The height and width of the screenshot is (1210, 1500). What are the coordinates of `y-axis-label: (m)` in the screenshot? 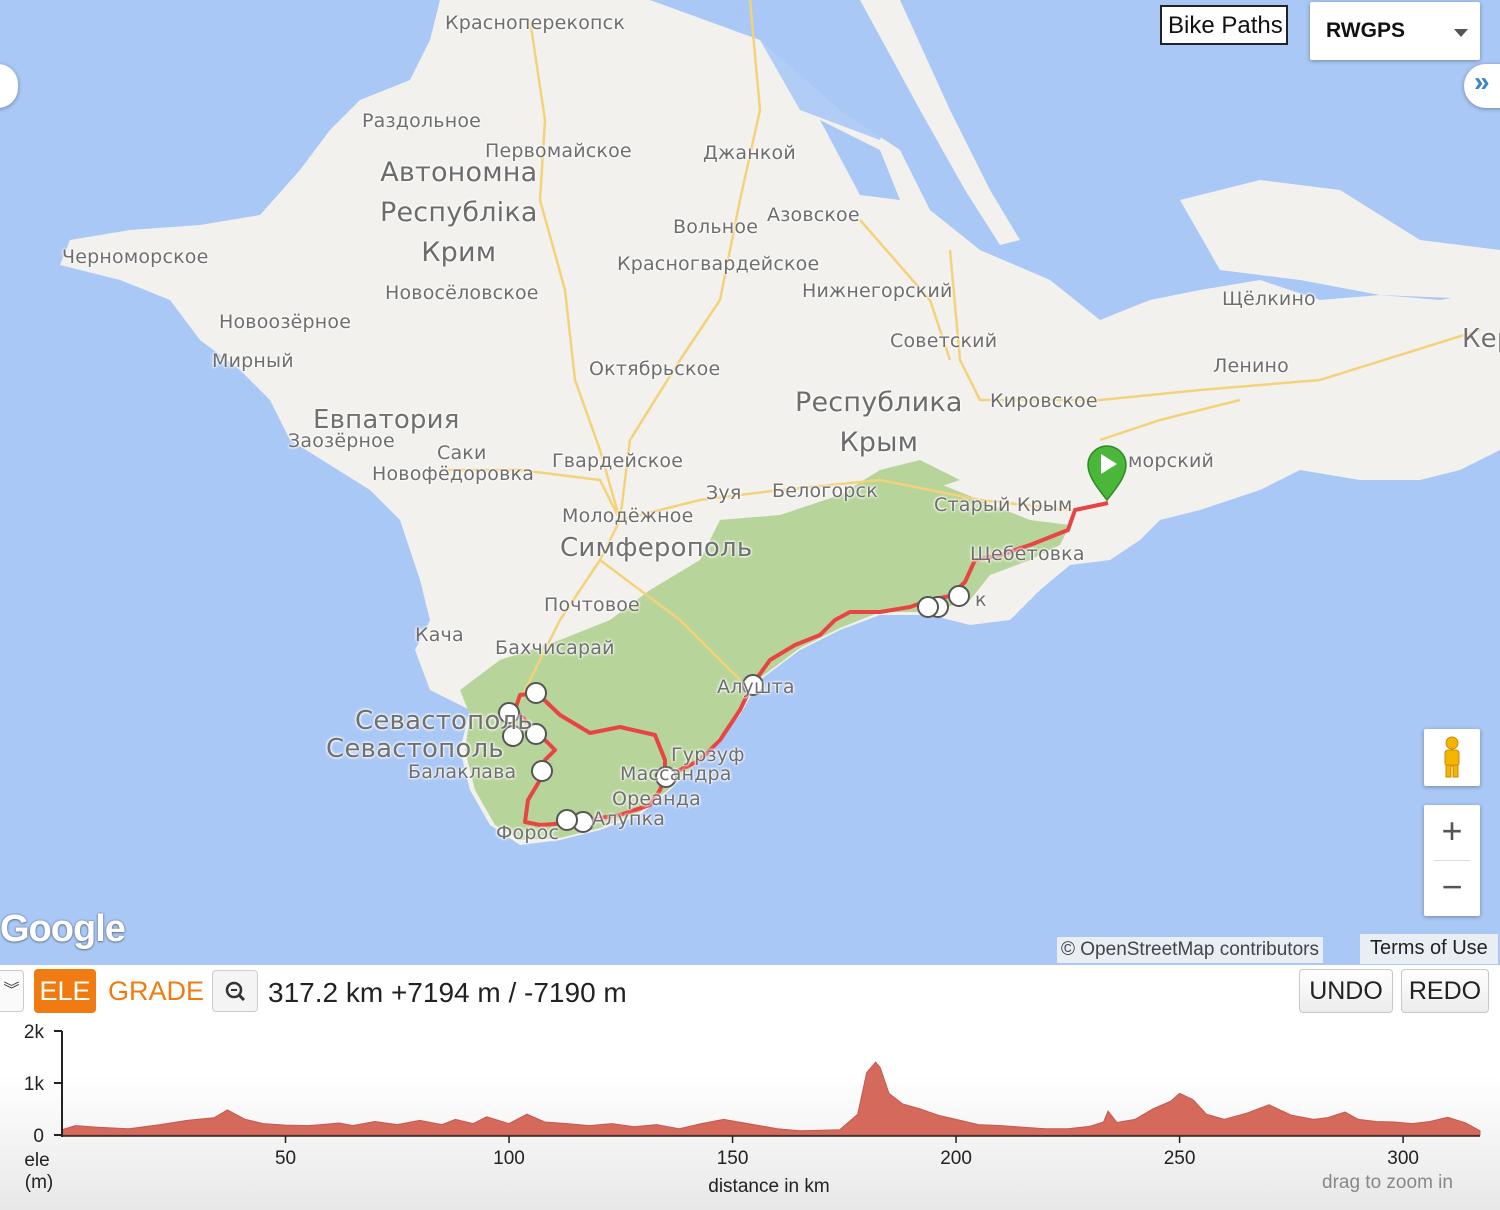 It's located at (39, 1182).